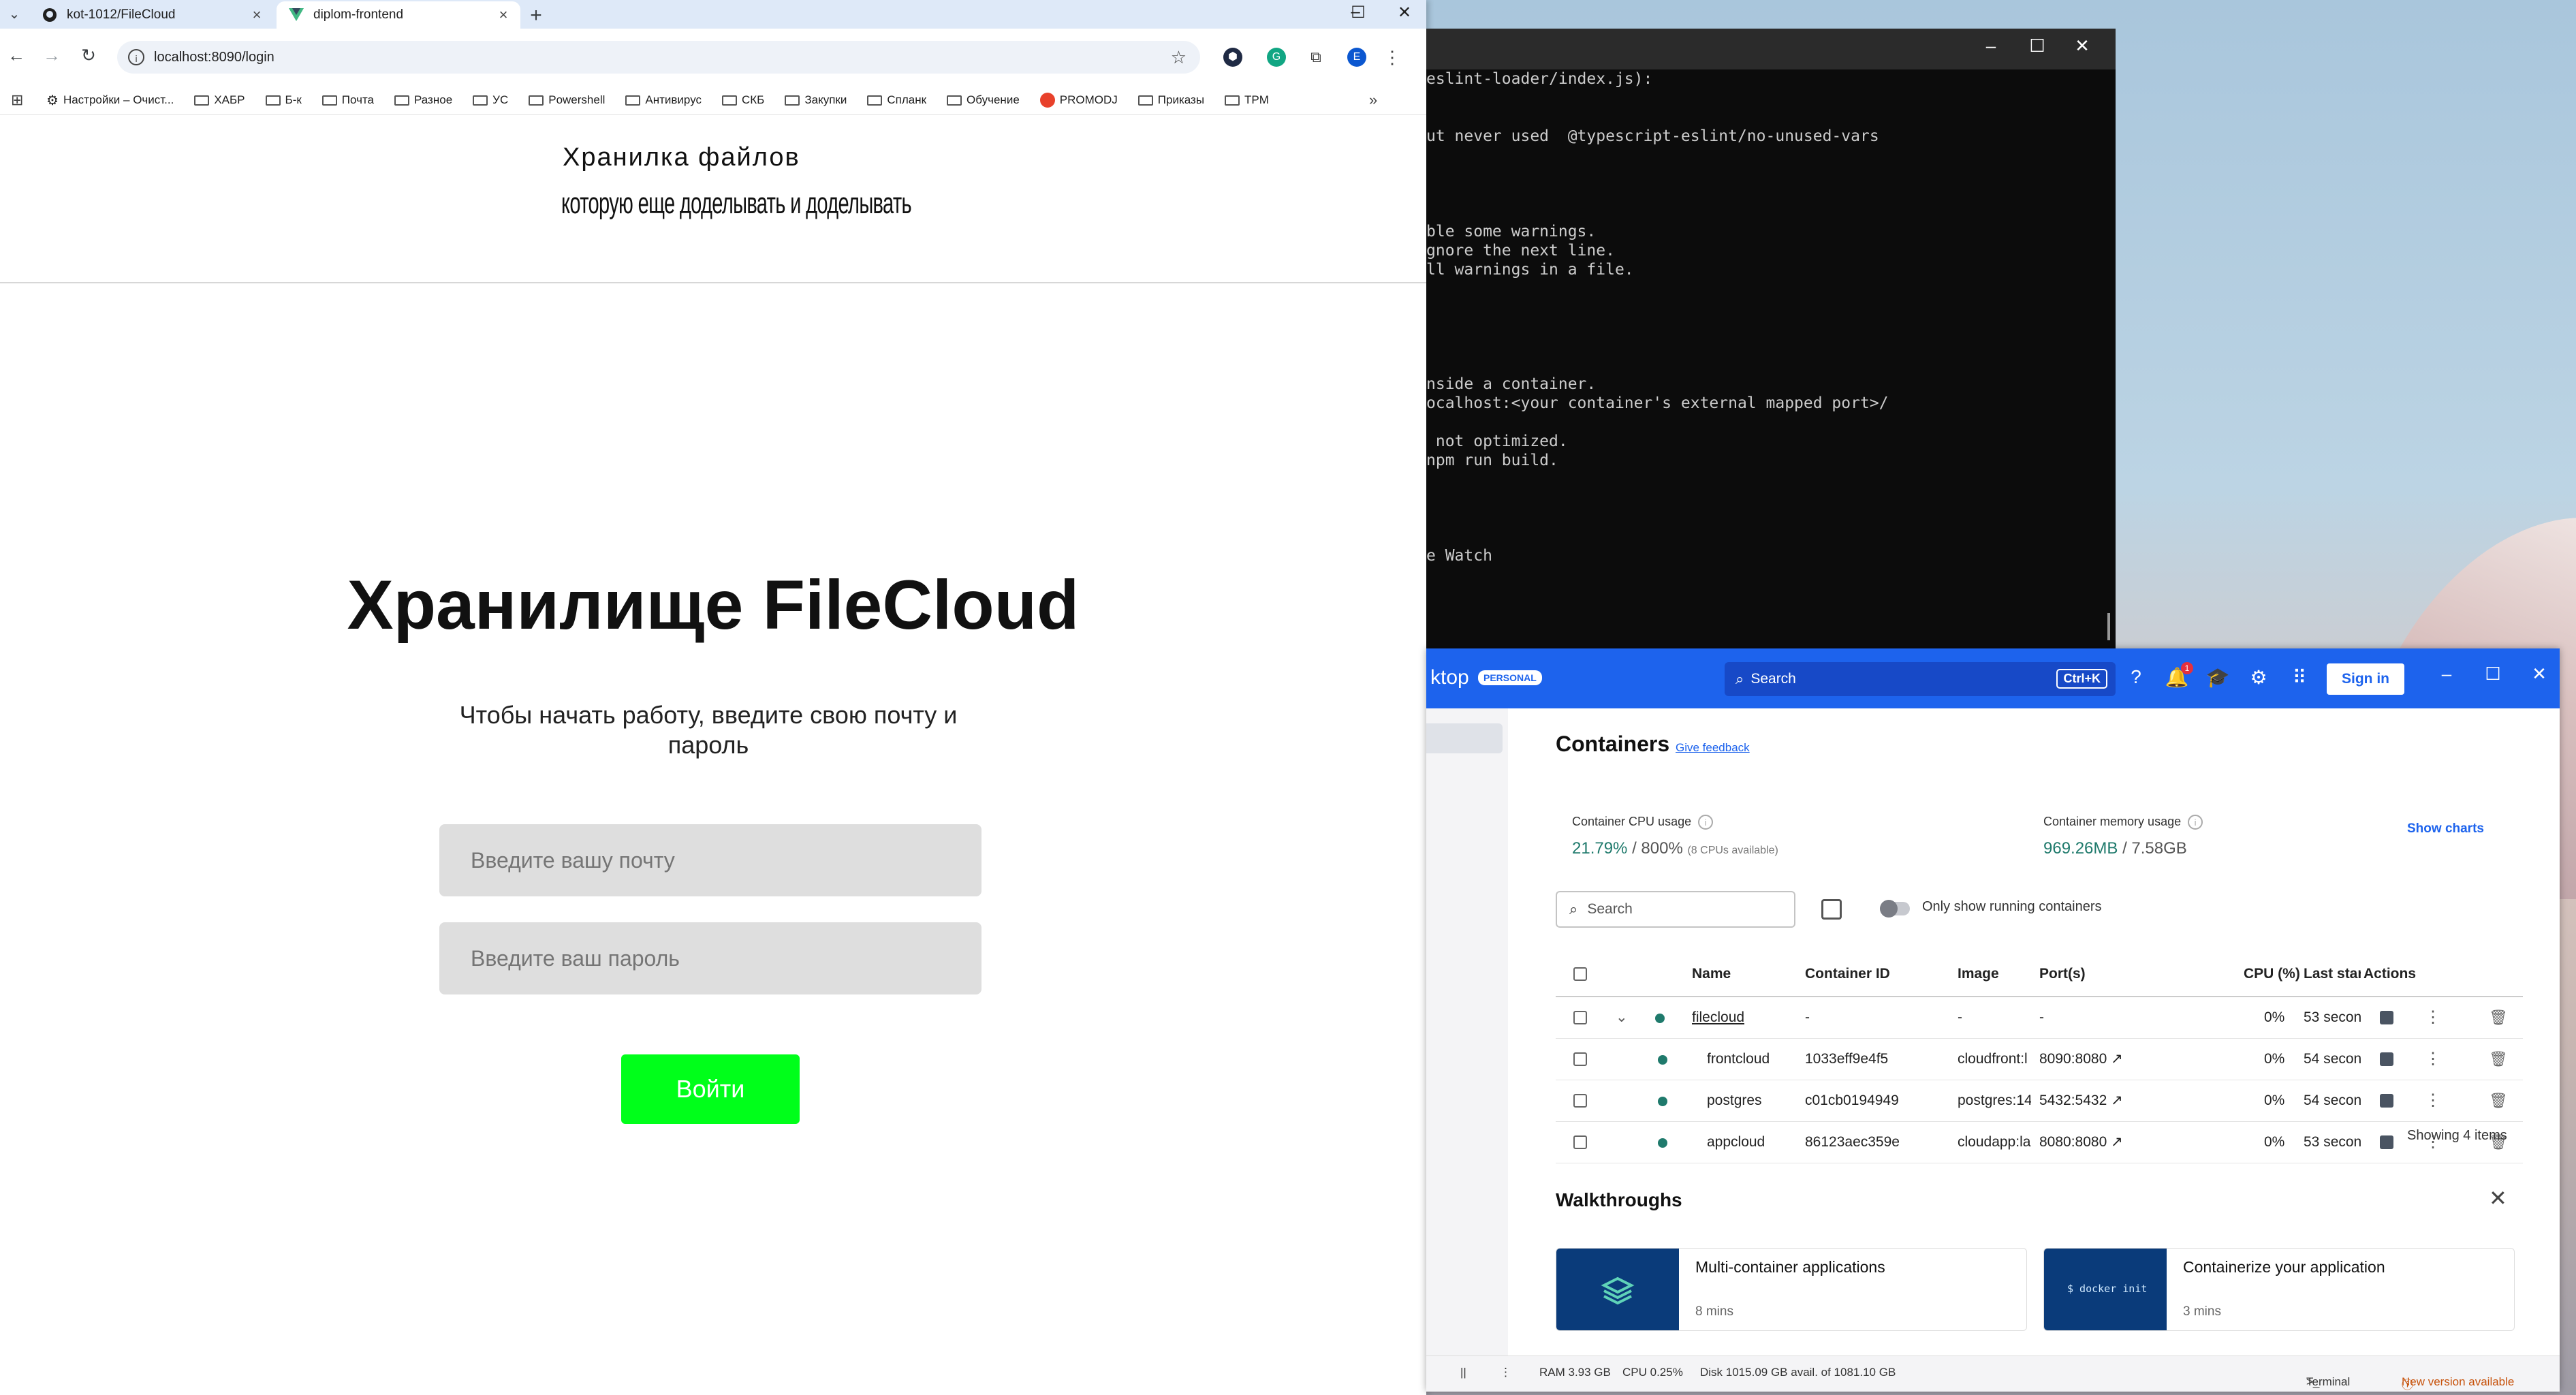  I want to click on container-search-input: ⌕ Search, so click(1675, 909).